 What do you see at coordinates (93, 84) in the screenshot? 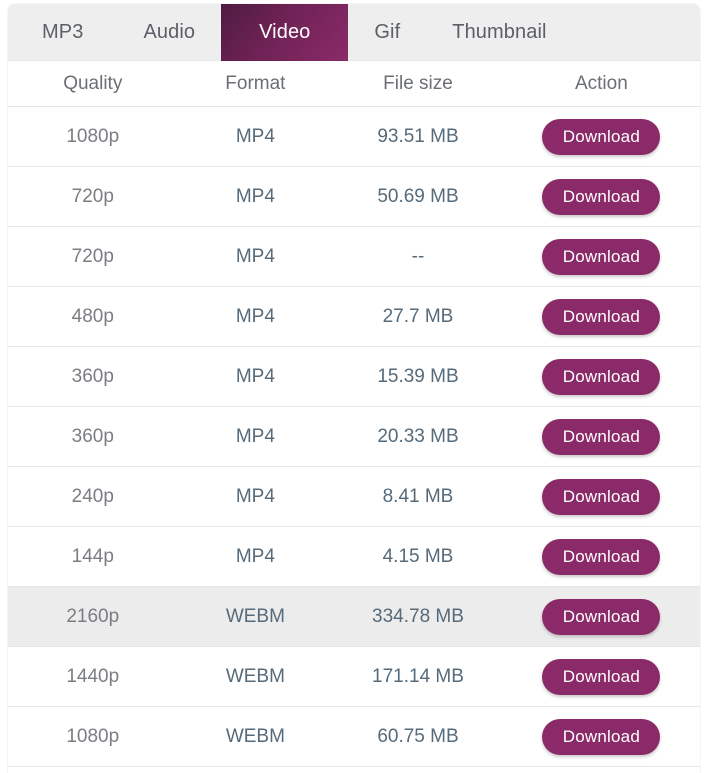
I see `column-header-quality: Quality` at bounding box center [93, 84].